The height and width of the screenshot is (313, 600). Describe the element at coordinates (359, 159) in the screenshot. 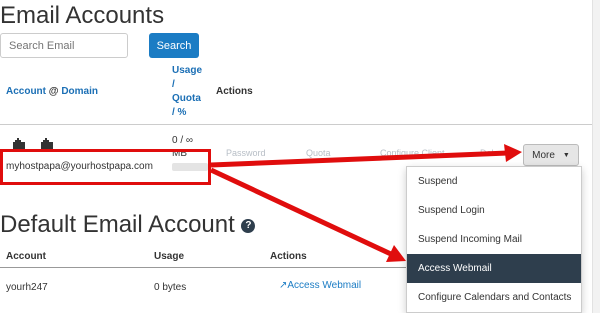

I see `arrow-to-more-line` at that location.